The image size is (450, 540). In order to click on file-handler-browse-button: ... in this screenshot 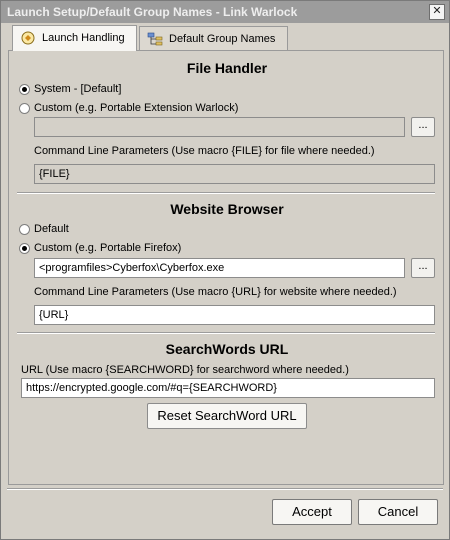, I will do `click(423, 127)`.